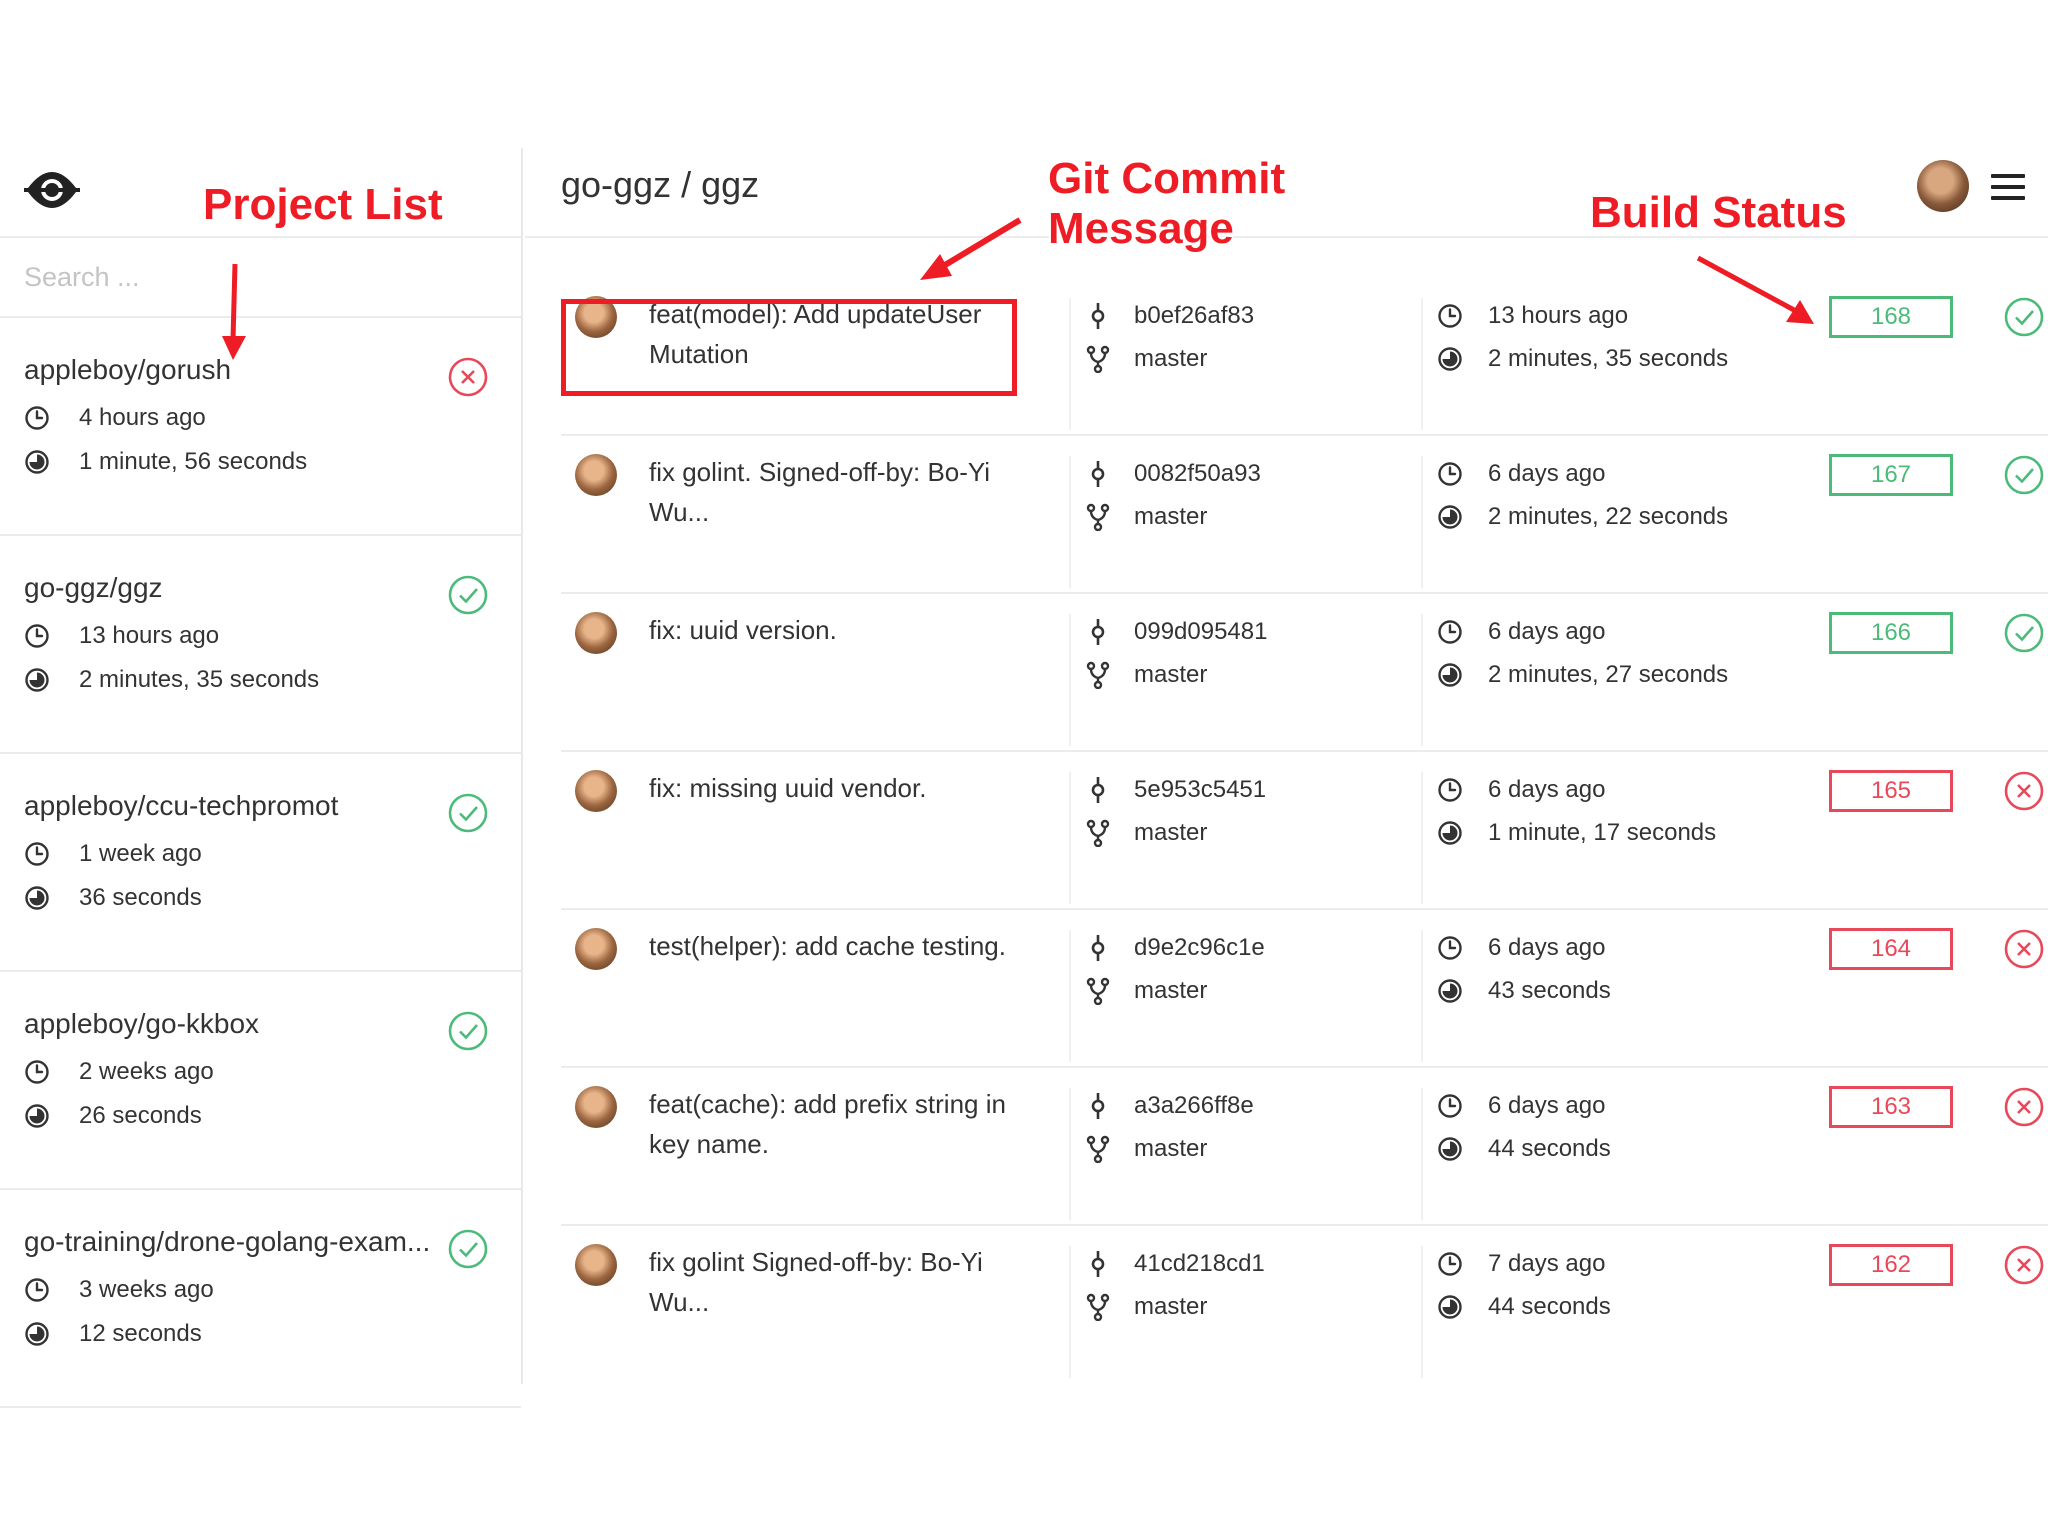  Describe the element at coordinates (140, 897) in the screenshot. I see `project-duration: 36 seconds` at that location.